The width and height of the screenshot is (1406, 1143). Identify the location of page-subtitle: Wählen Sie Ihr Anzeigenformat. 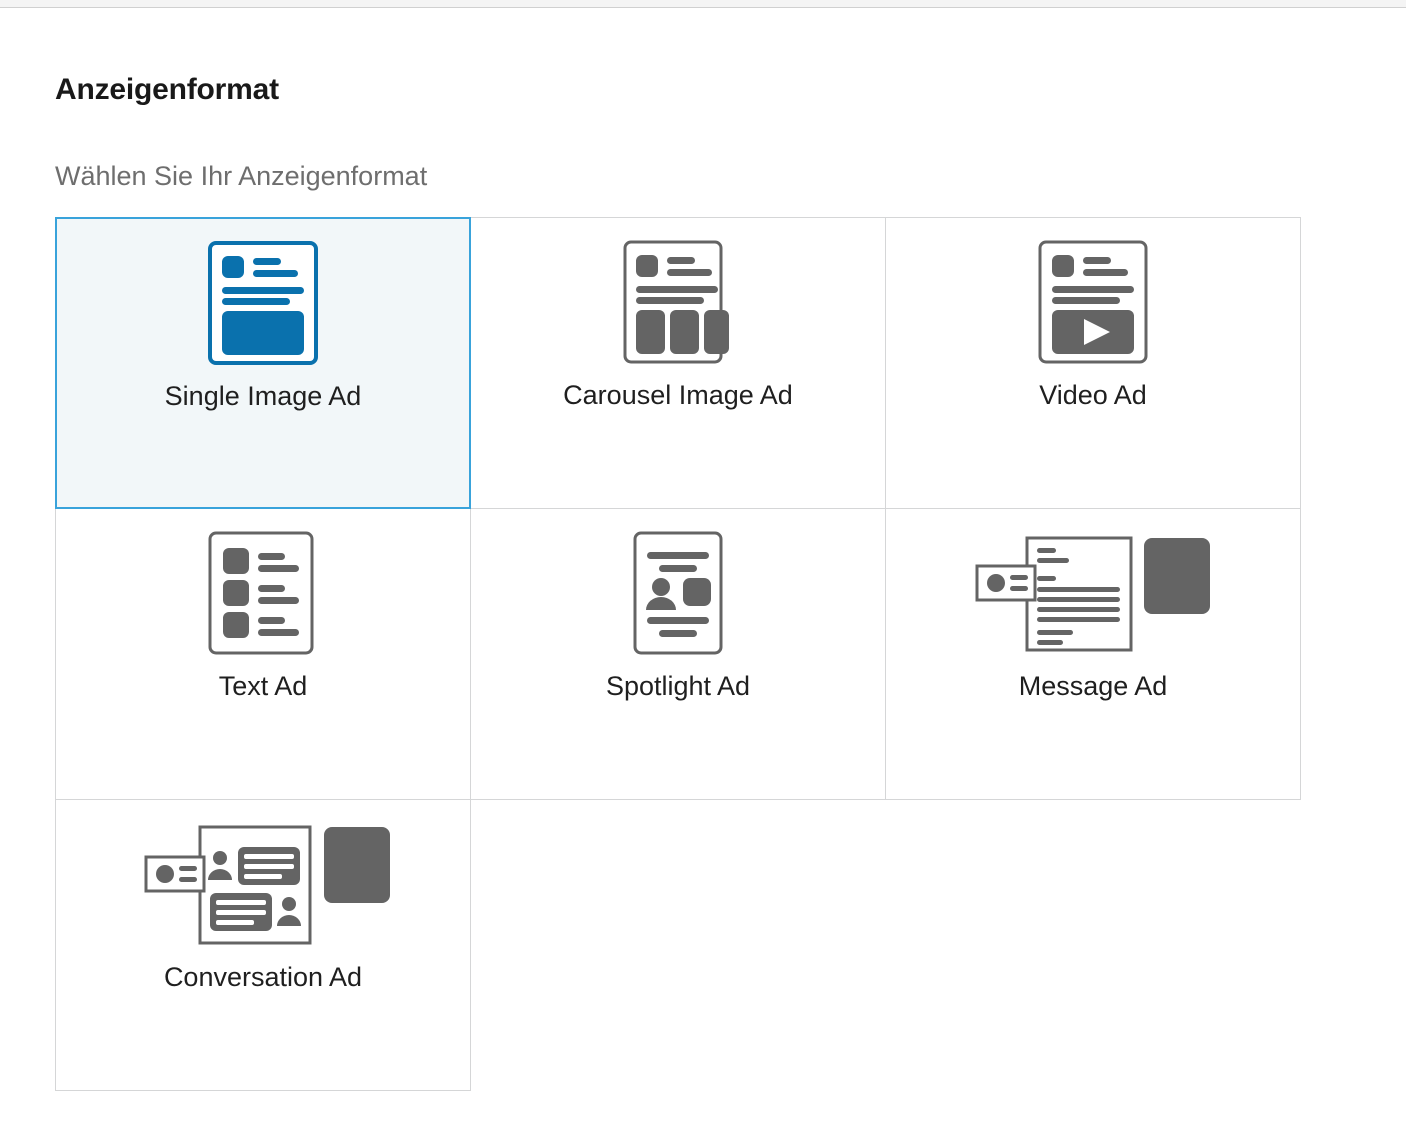
(241, 176).